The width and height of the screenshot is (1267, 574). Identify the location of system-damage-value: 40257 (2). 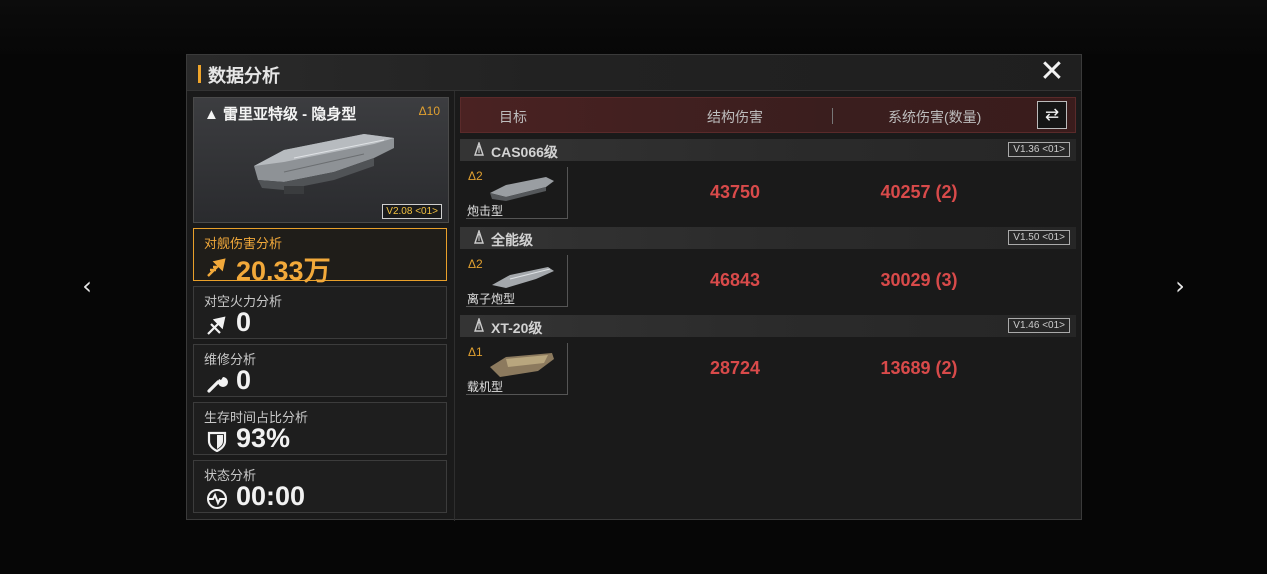
(919, 192).